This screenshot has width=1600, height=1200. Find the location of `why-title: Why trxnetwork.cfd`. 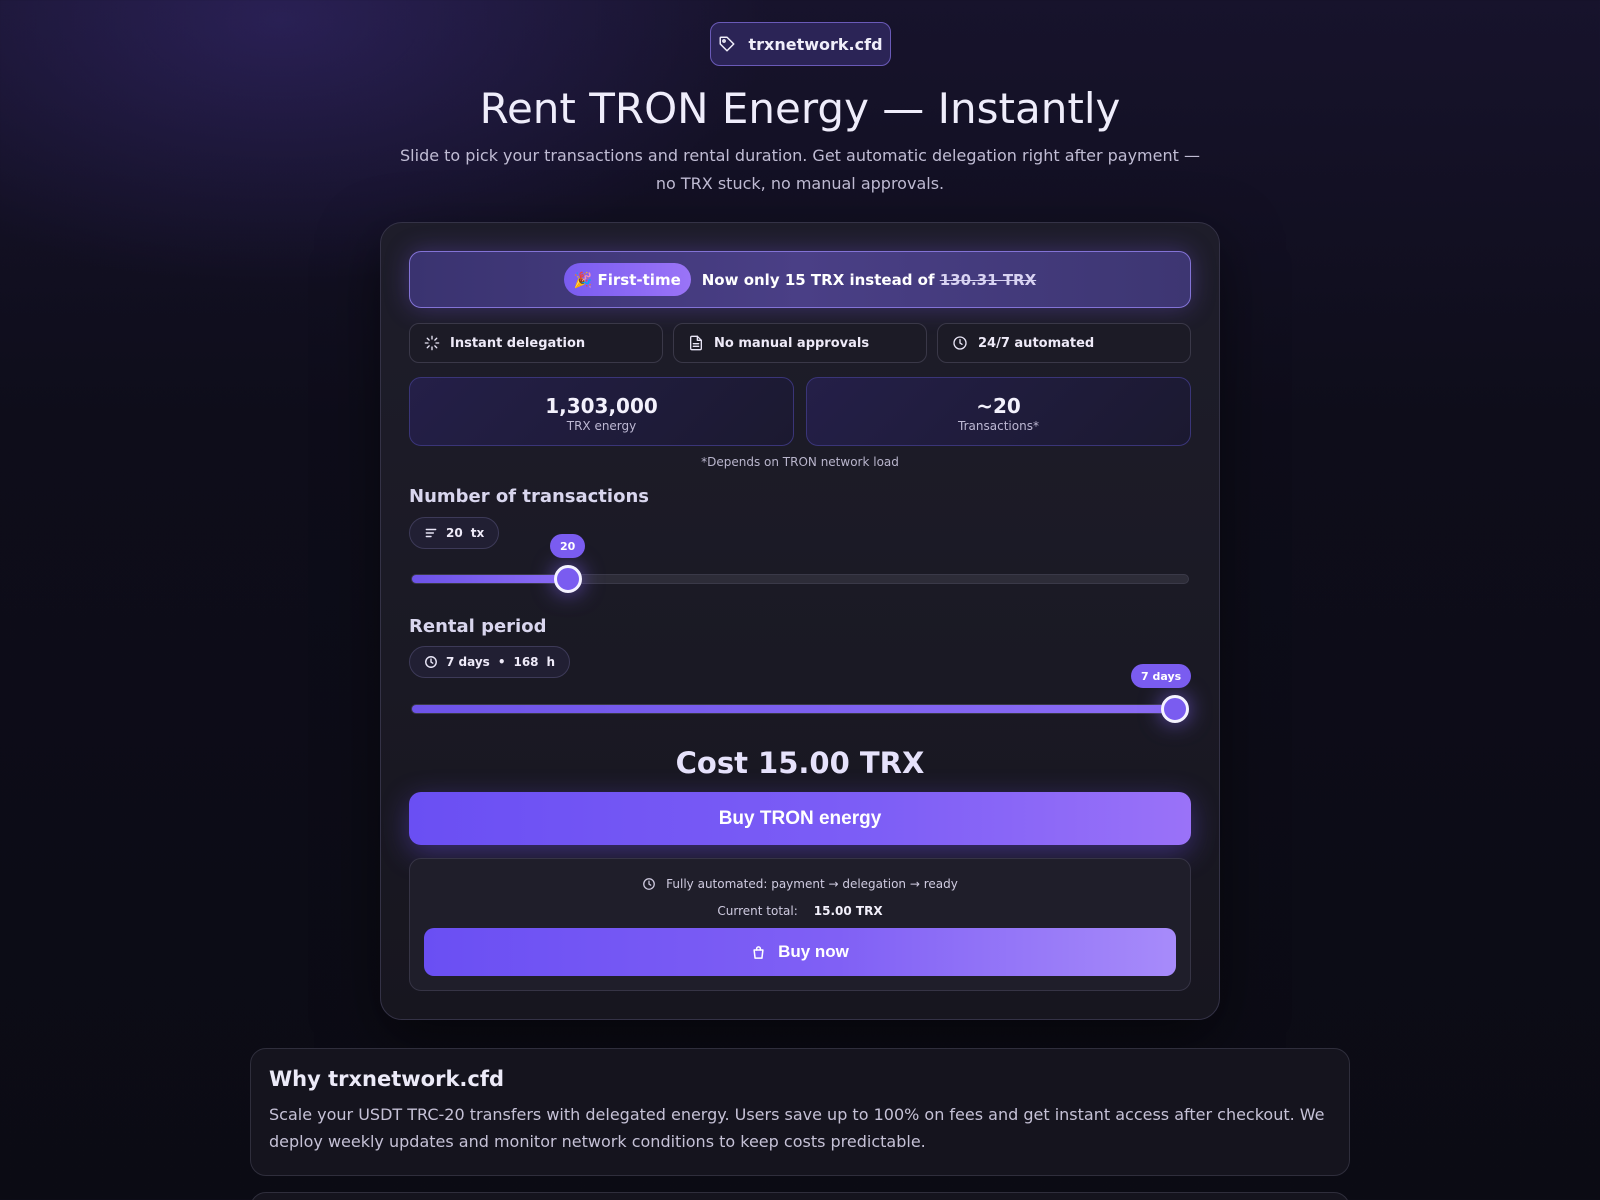

why-title: Why trxnetwork.cfd is located at coordinates (387, 1079).